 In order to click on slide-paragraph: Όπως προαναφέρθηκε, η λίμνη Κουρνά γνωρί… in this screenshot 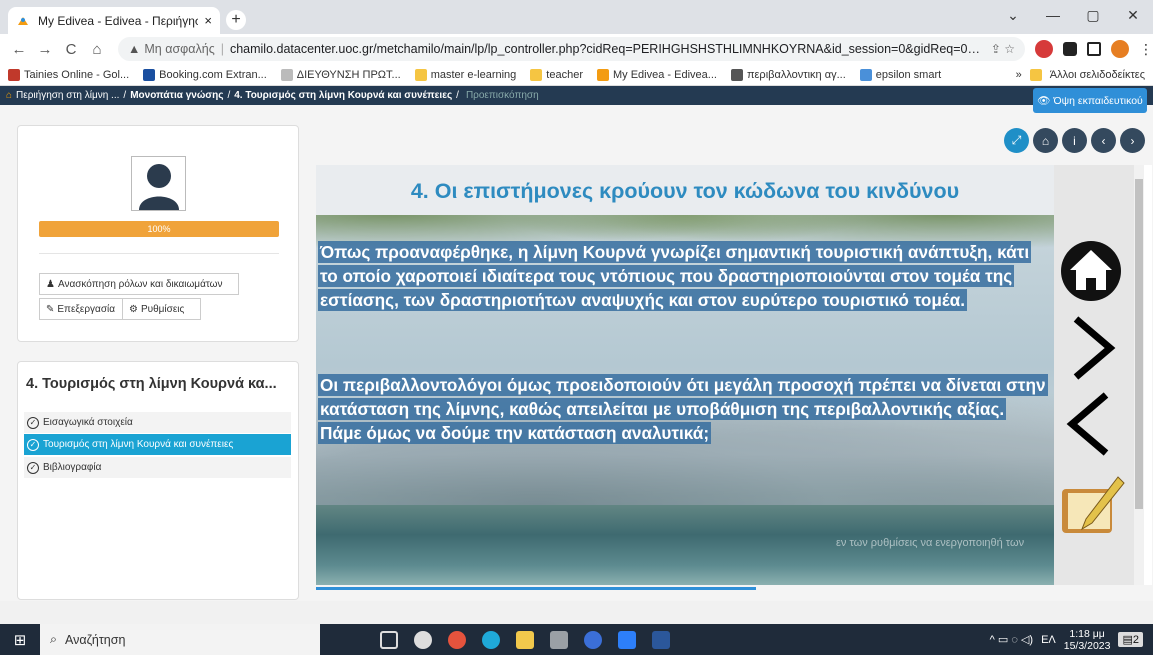, I will do `click(682, 276)`.